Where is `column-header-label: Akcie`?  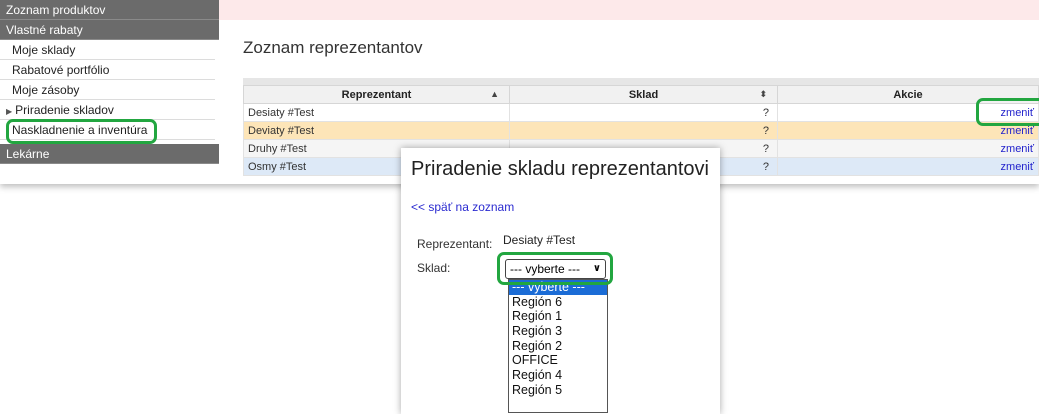 column-header-label: Akcie is located at coordinates (908, 94).